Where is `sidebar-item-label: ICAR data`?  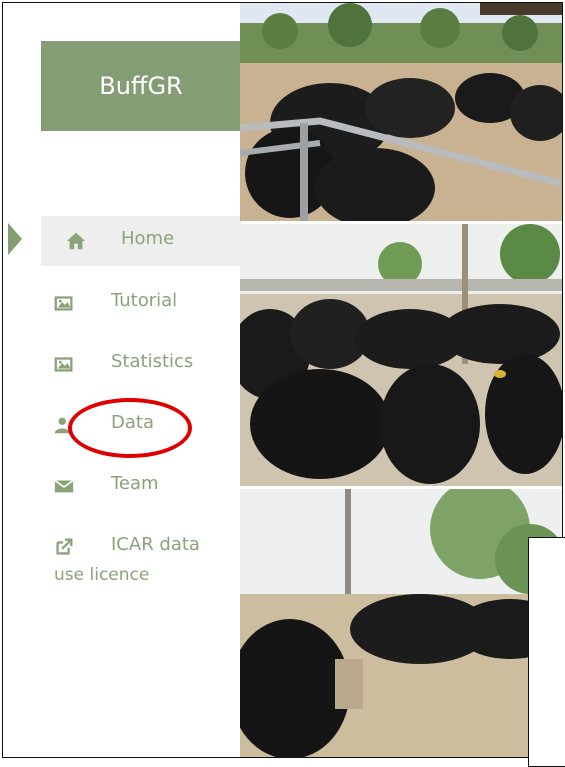 sidebar-item-label: ICAR data is located at coordinates (155, 544).